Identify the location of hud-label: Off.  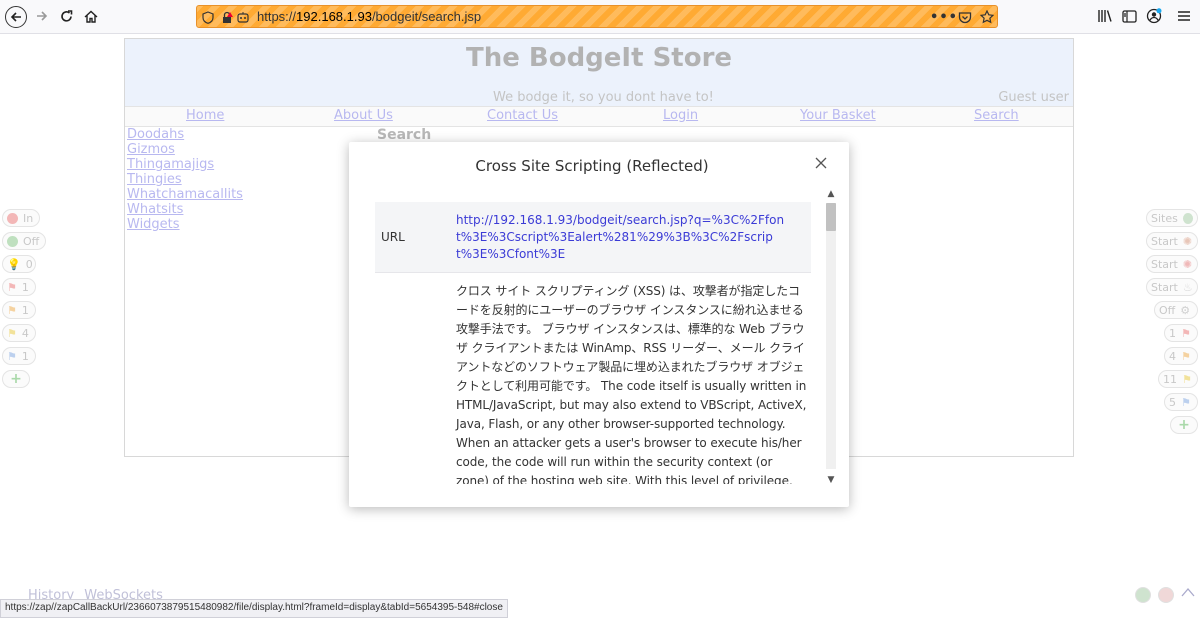
(31, 241).